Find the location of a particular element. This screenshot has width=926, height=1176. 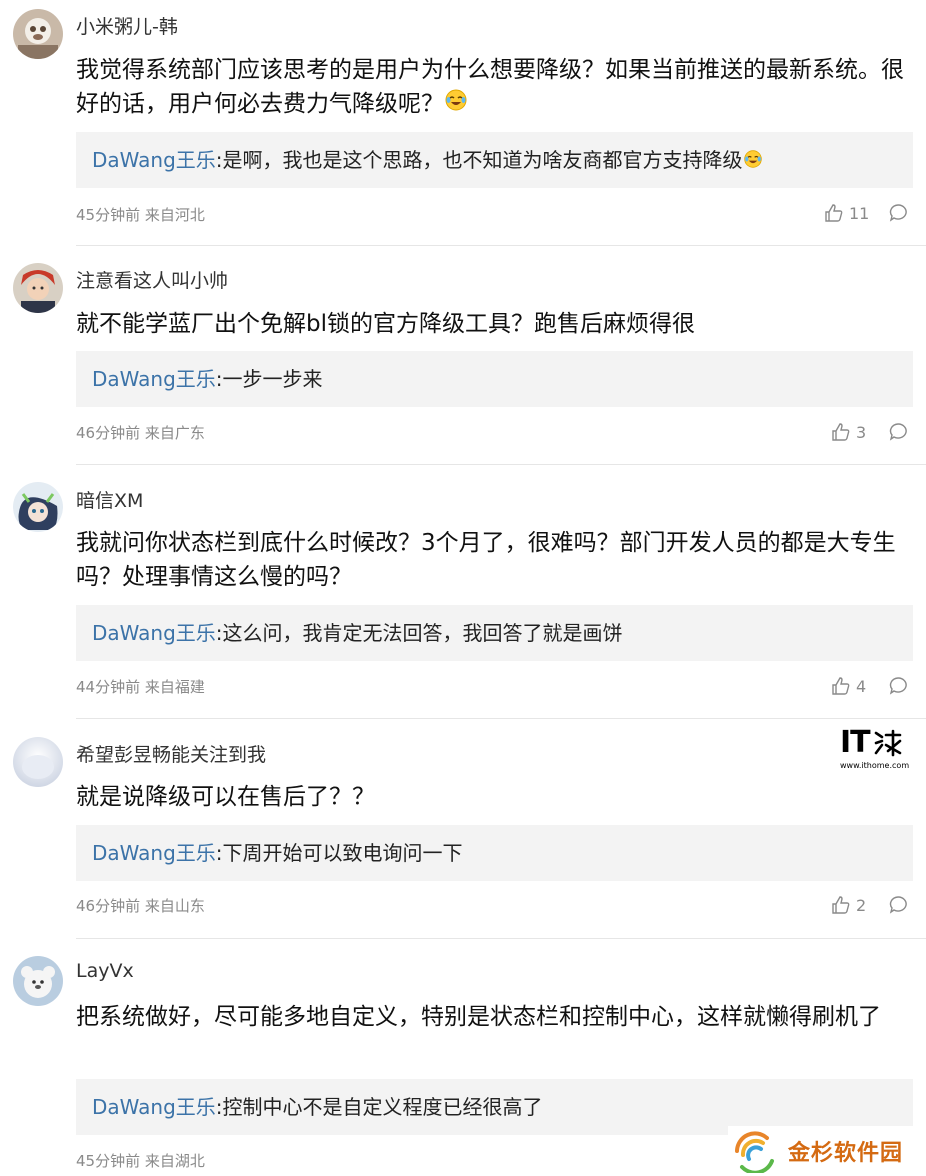

like-button: 4 is located at coordinates (848, 686).